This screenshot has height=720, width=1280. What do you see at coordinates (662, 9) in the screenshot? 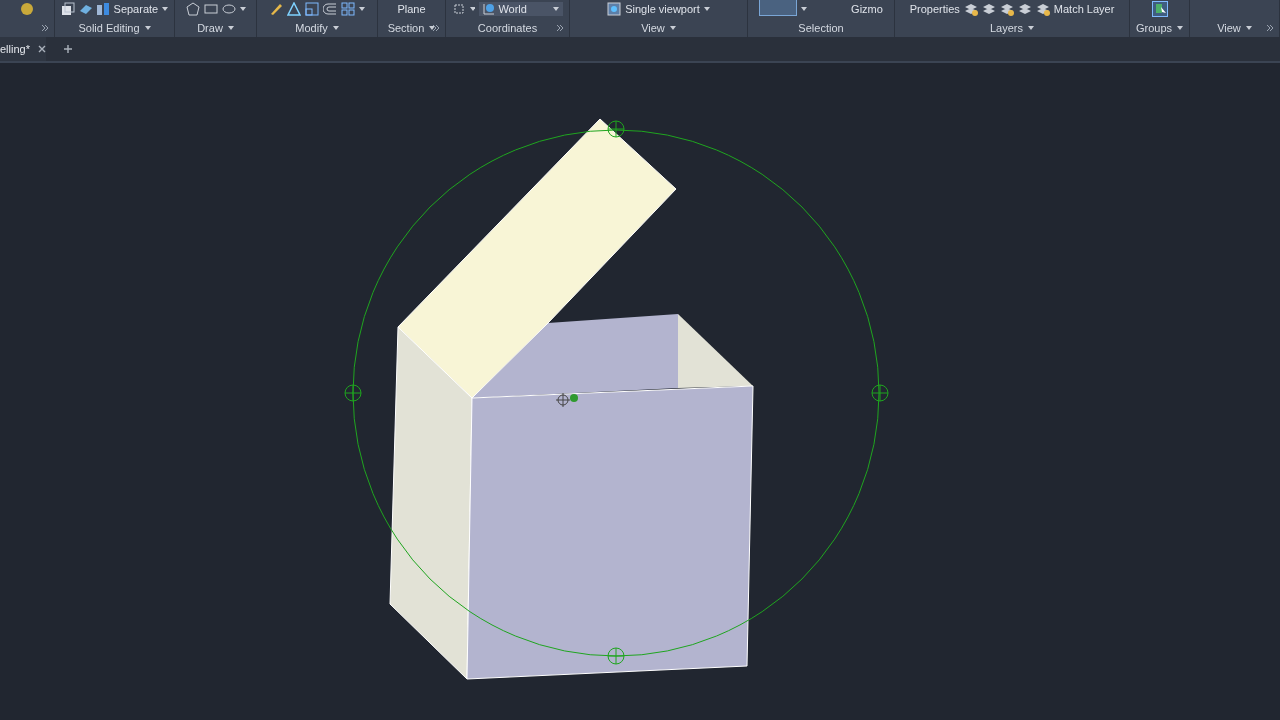
I see `viewport-tool: Single viewport` at bounding box center [662, 9].